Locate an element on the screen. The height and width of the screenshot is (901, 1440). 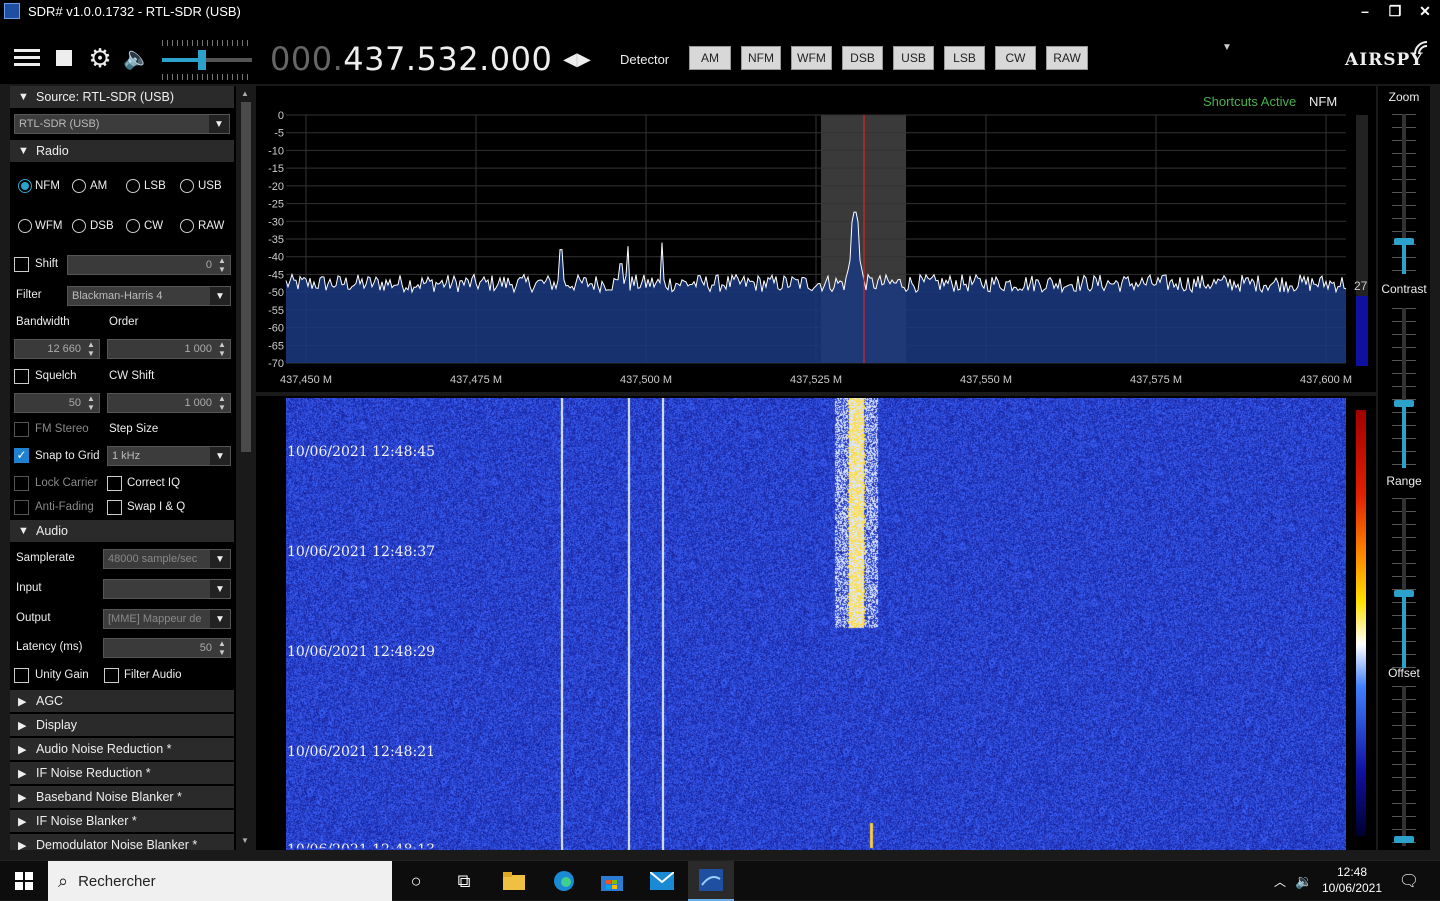
radio-am is located at coordinates (79, 186).